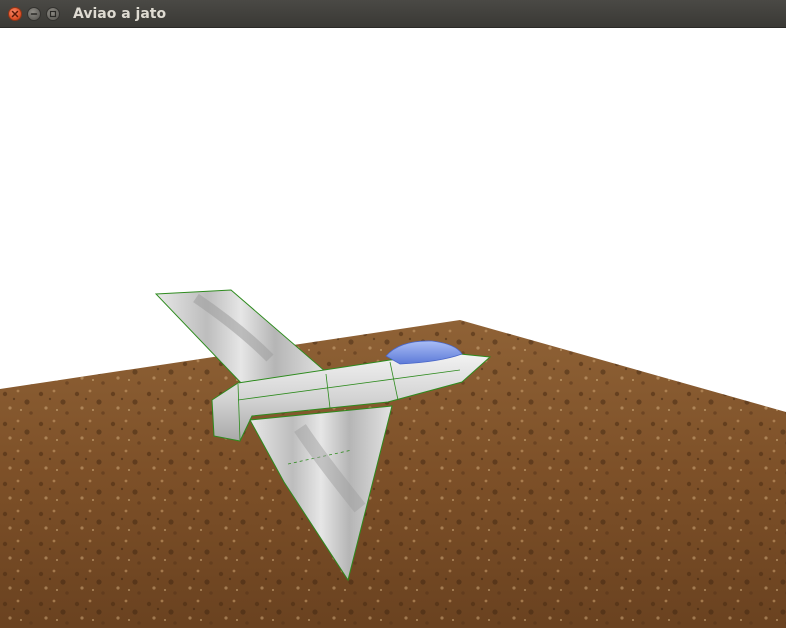 Image resolution: width=786 pixels, height=628 pixels. I want to click on window-titlebar: Aviao a jato, so click(393, 14).